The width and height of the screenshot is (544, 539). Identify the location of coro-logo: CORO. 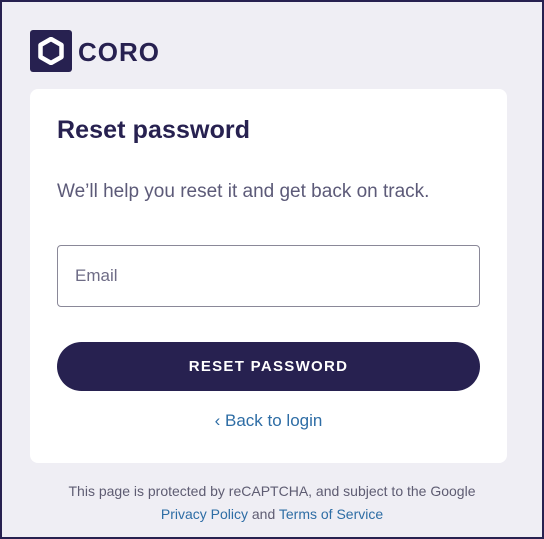
(94, 51).